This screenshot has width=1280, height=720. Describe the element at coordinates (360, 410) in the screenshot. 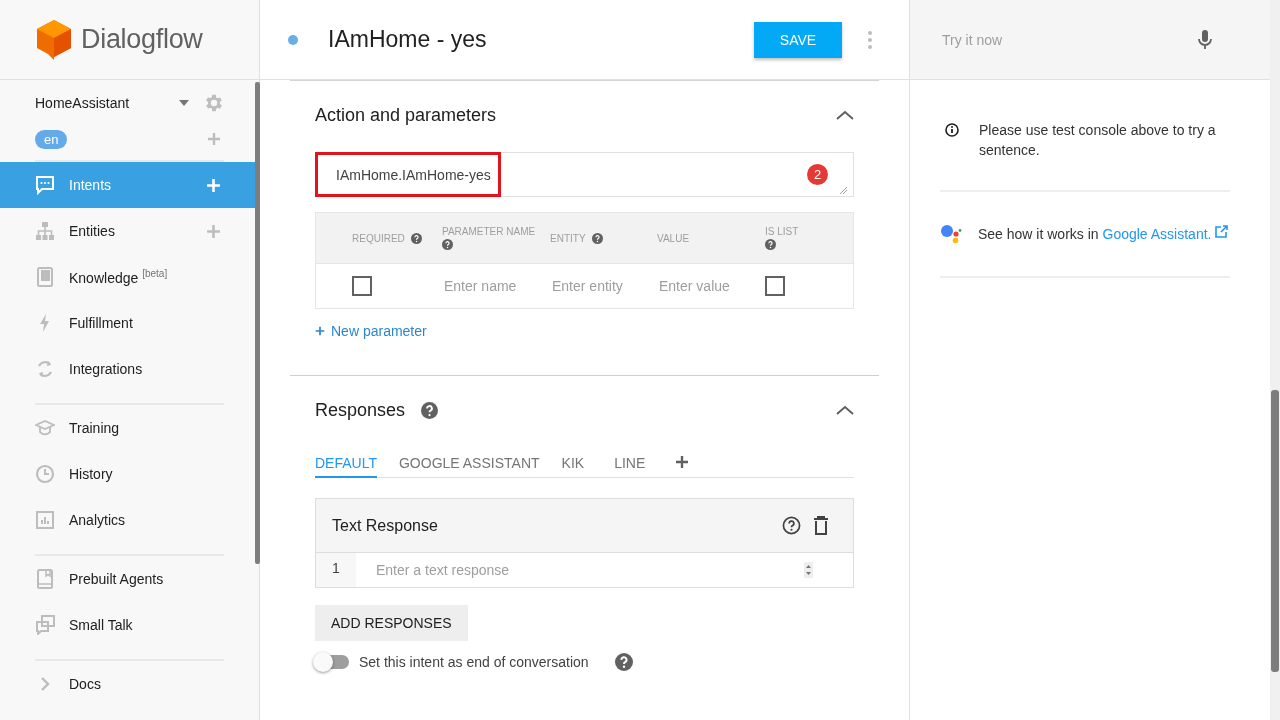

I see `section-title: Responses` at that location.